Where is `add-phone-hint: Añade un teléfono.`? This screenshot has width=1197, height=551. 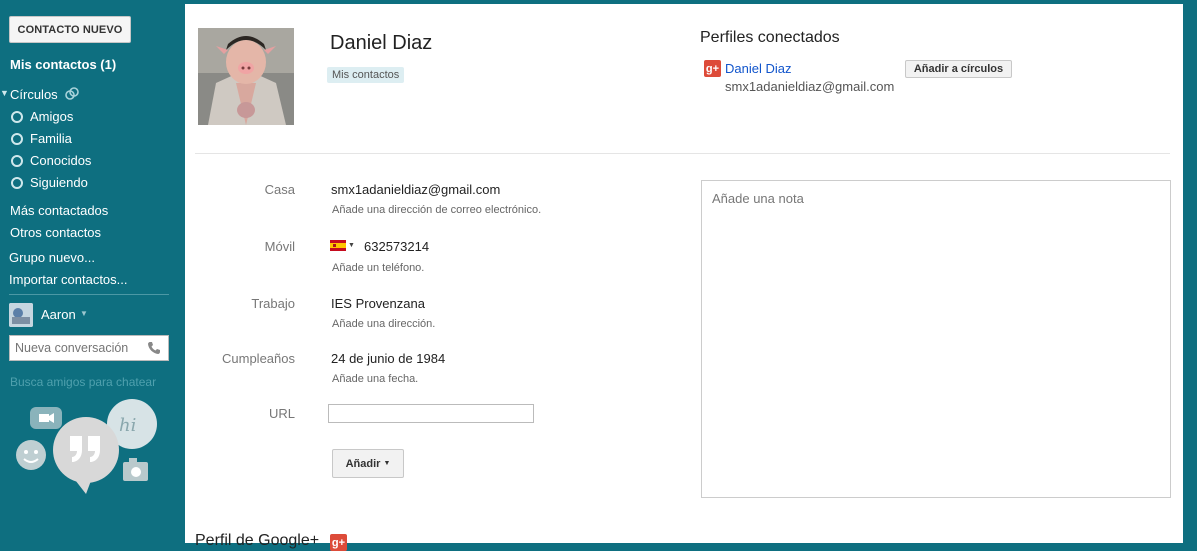 add-phone-hint: Añade un teléfono. is located at coordinates (378, 268).